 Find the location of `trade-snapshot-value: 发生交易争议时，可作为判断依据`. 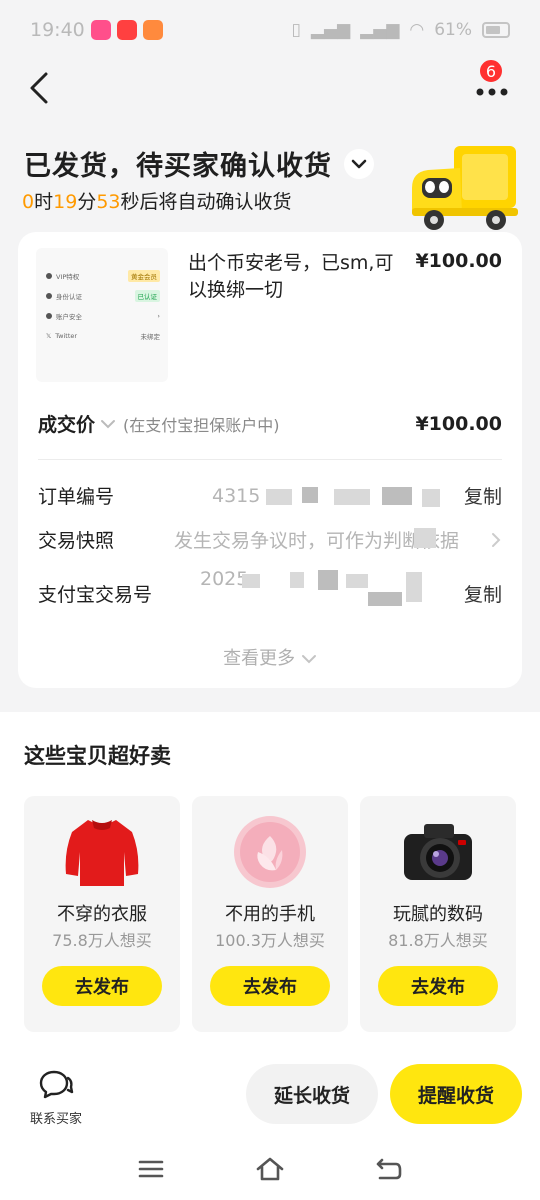

trade-snapshot-value: 发生交易争议时，可作为判断依据 is located at coordinates (329, 539).